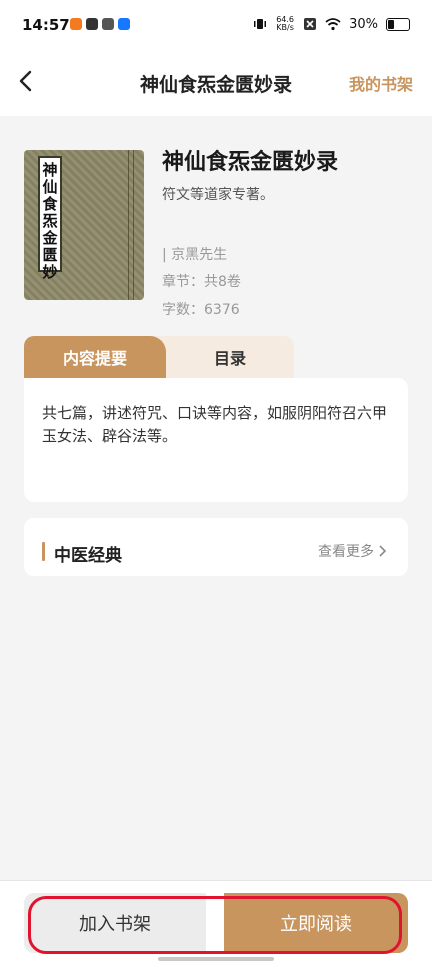  What do you see at coordinates (84, 225) in the screenshot?
I see `book-cover: 神 仙 食 炁 金 匮 妙` at bounding box center [84, 225].